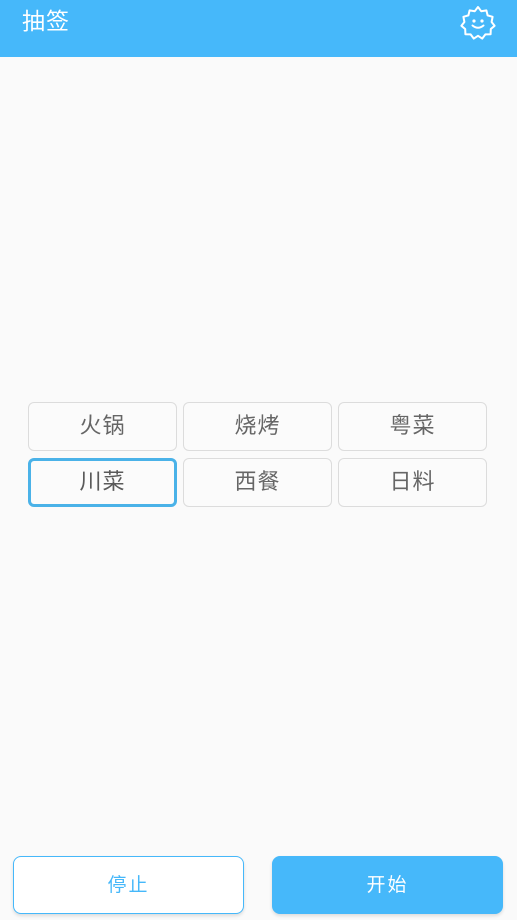 The width and height of the screenshot is (517, 920). What do you see at coordinates (46, 22) in the screenshot?
I see `page-title: 抽签` at bounding box center [46, 22].